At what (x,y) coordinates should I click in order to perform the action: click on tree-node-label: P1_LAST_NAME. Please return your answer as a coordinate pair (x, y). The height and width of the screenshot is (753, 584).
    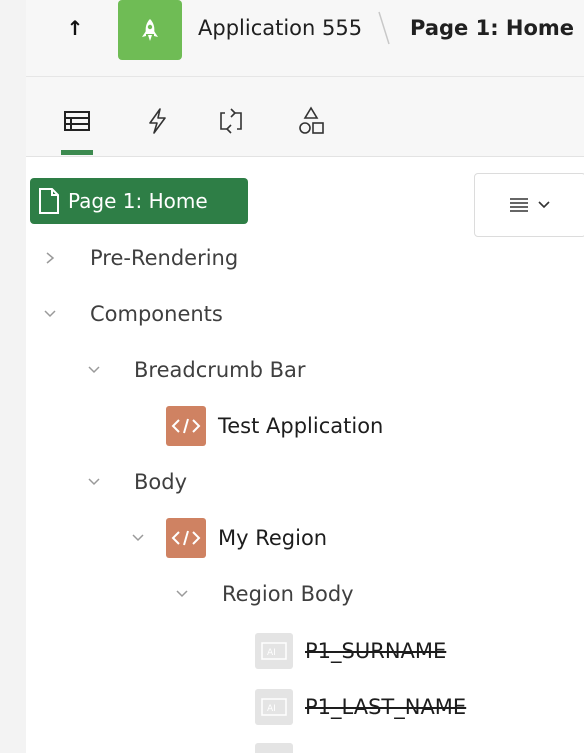
    Looking at the image, I should click on (386, 707).